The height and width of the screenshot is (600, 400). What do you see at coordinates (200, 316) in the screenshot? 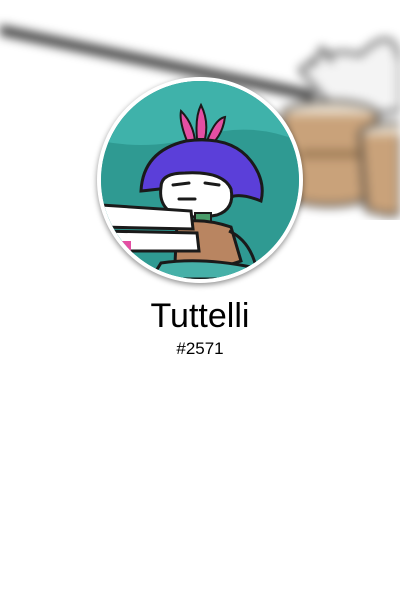
I see `username: Tuttelli` at bounding box center [200, 316].